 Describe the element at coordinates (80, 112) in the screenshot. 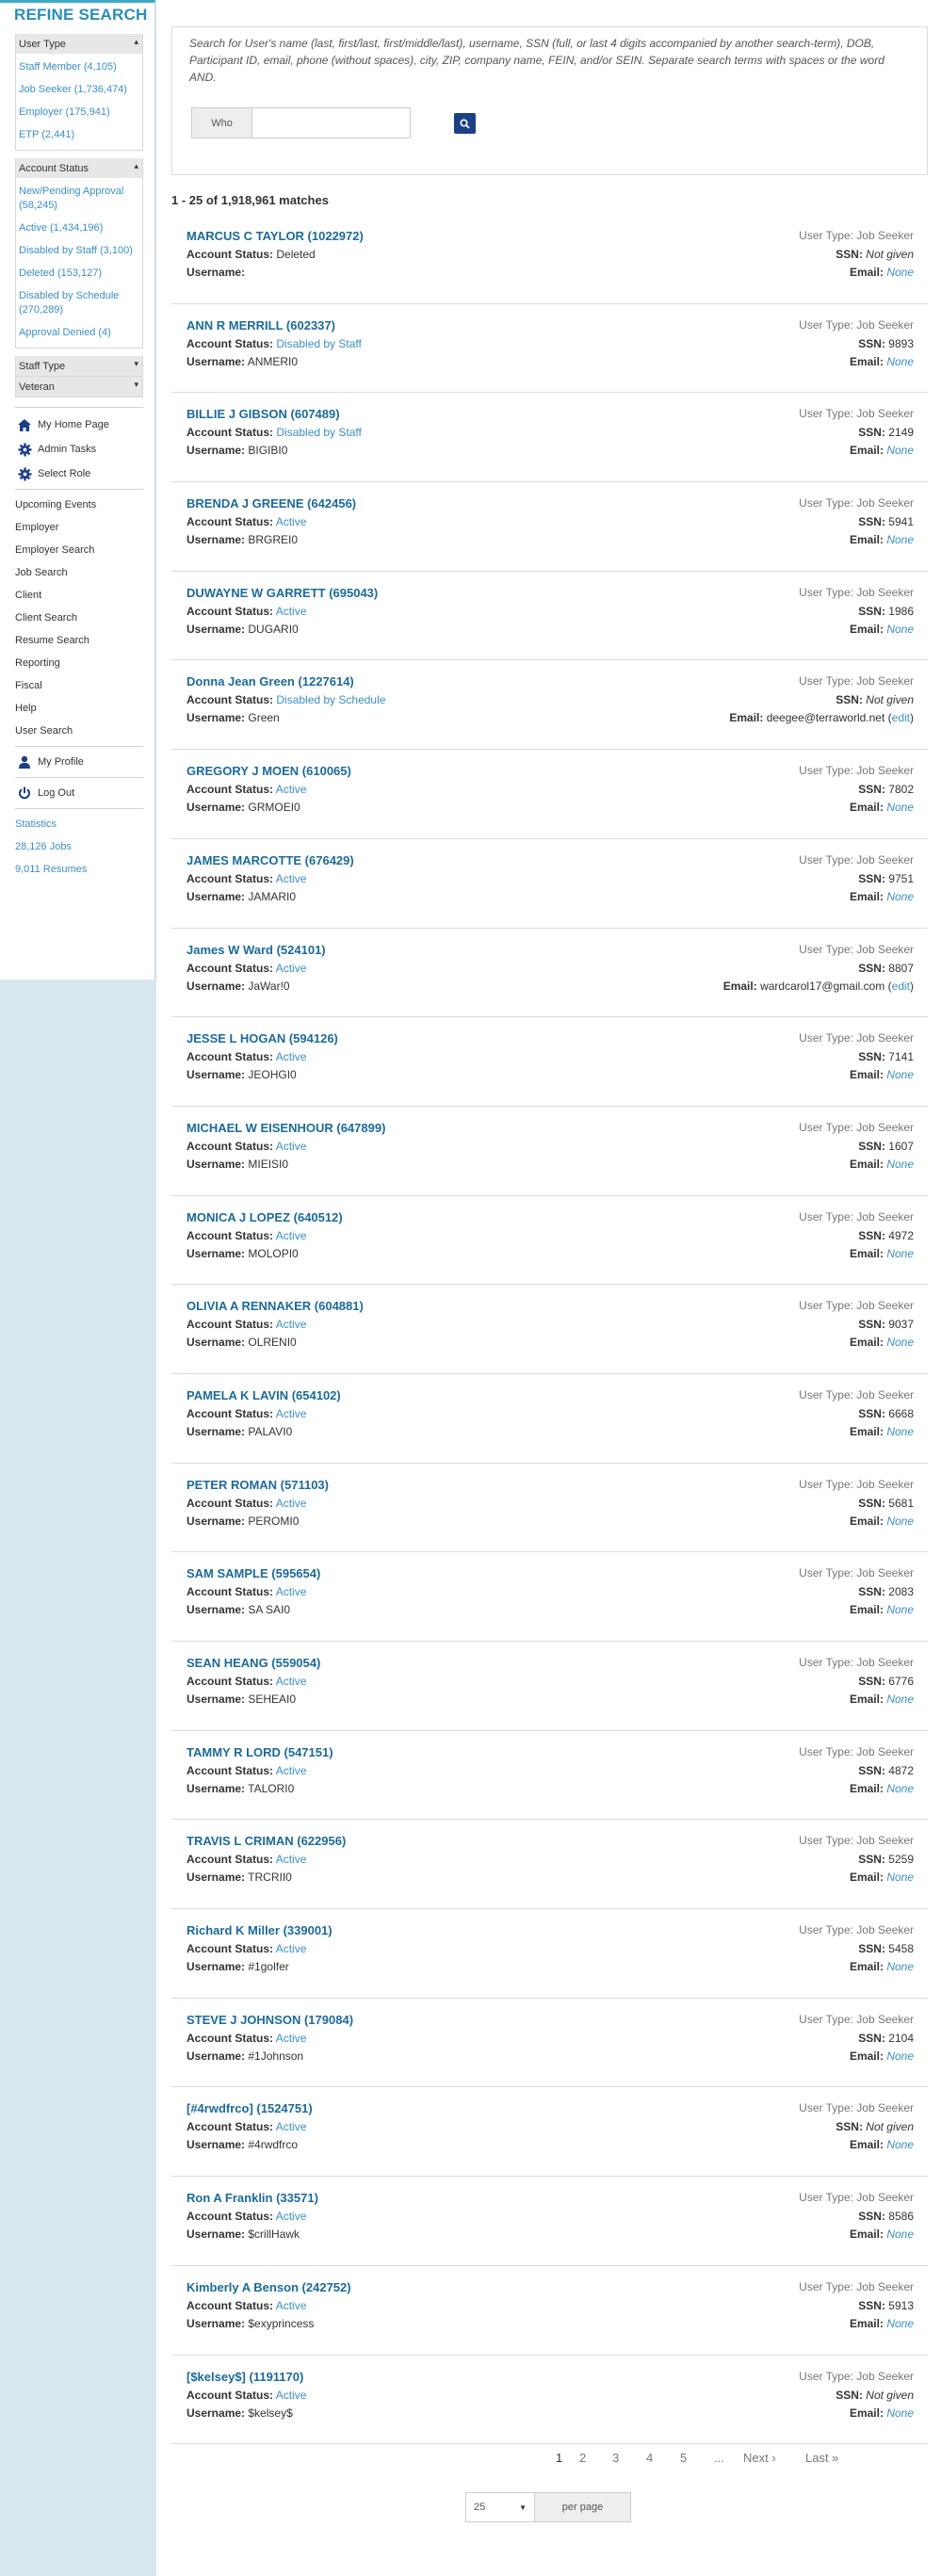

I see `user-type-filter-item: Employer (175,941)` at that location.